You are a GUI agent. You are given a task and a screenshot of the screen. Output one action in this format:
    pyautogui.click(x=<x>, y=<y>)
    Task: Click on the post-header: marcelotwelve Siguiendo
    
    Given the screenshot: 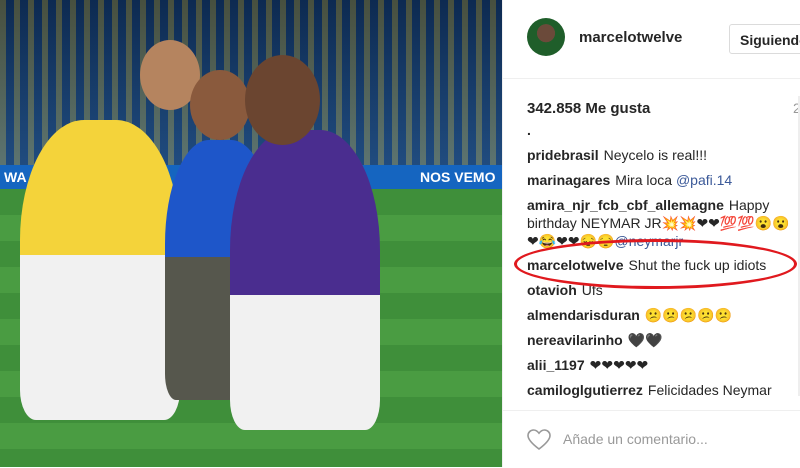 What is the action you would take?
    pyautogui.click(x=651, y=39)
    